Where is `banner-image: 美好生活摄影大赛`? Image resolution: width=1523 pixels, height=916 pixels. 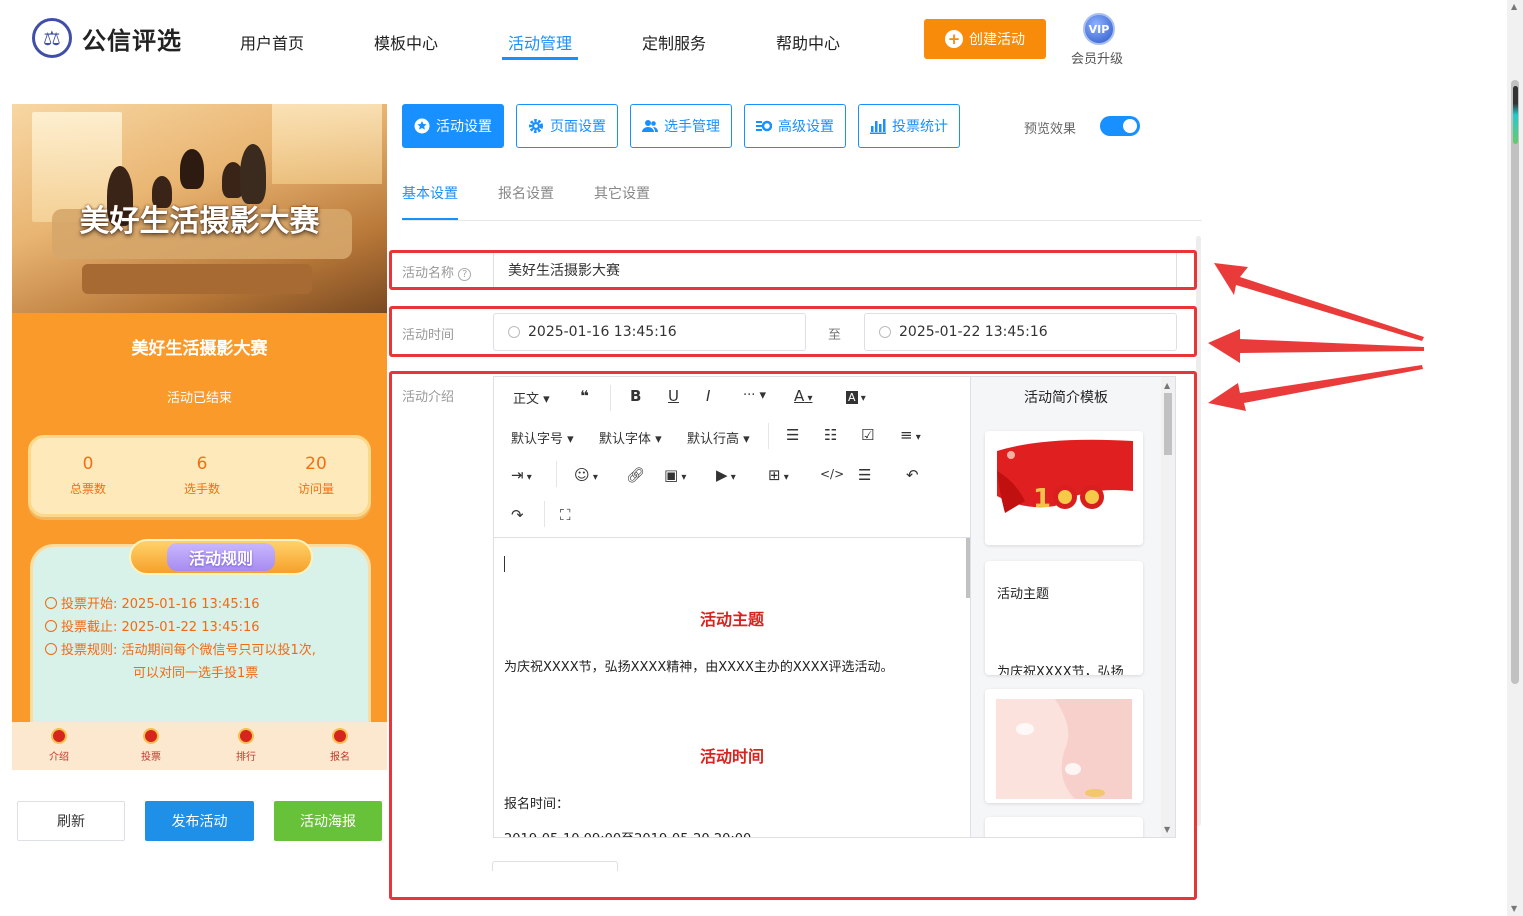 banner-image: 美好生活摄影大赛 is located at coordinates (199, 208).